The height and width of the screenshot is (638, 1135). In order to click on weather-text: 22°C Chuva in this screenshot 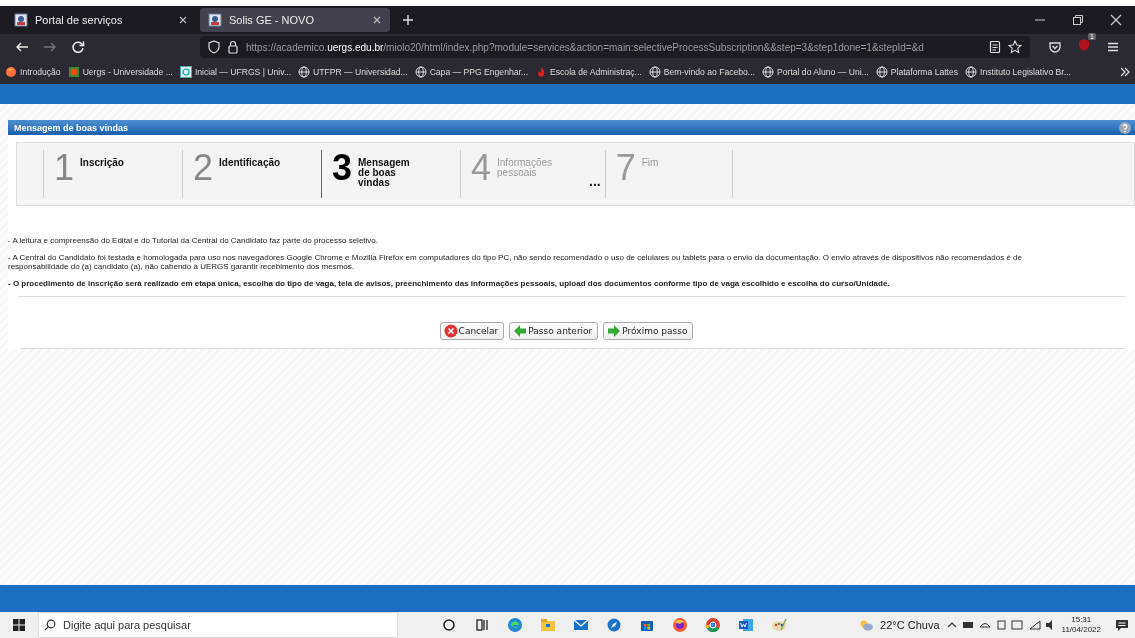, I will do `click(910, 625)`.